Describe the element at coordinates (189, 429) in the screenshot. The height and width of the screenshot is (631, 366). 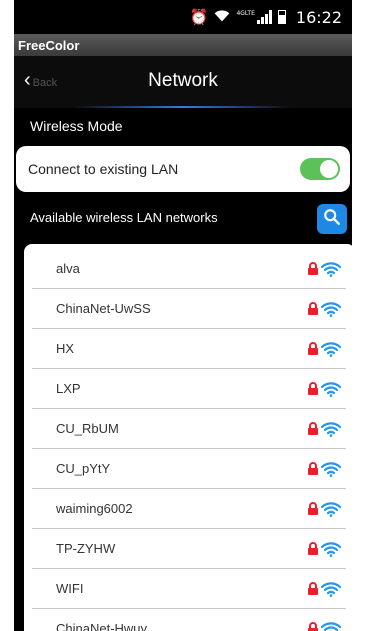
I see `network-row: CU_RbUM` at that location.